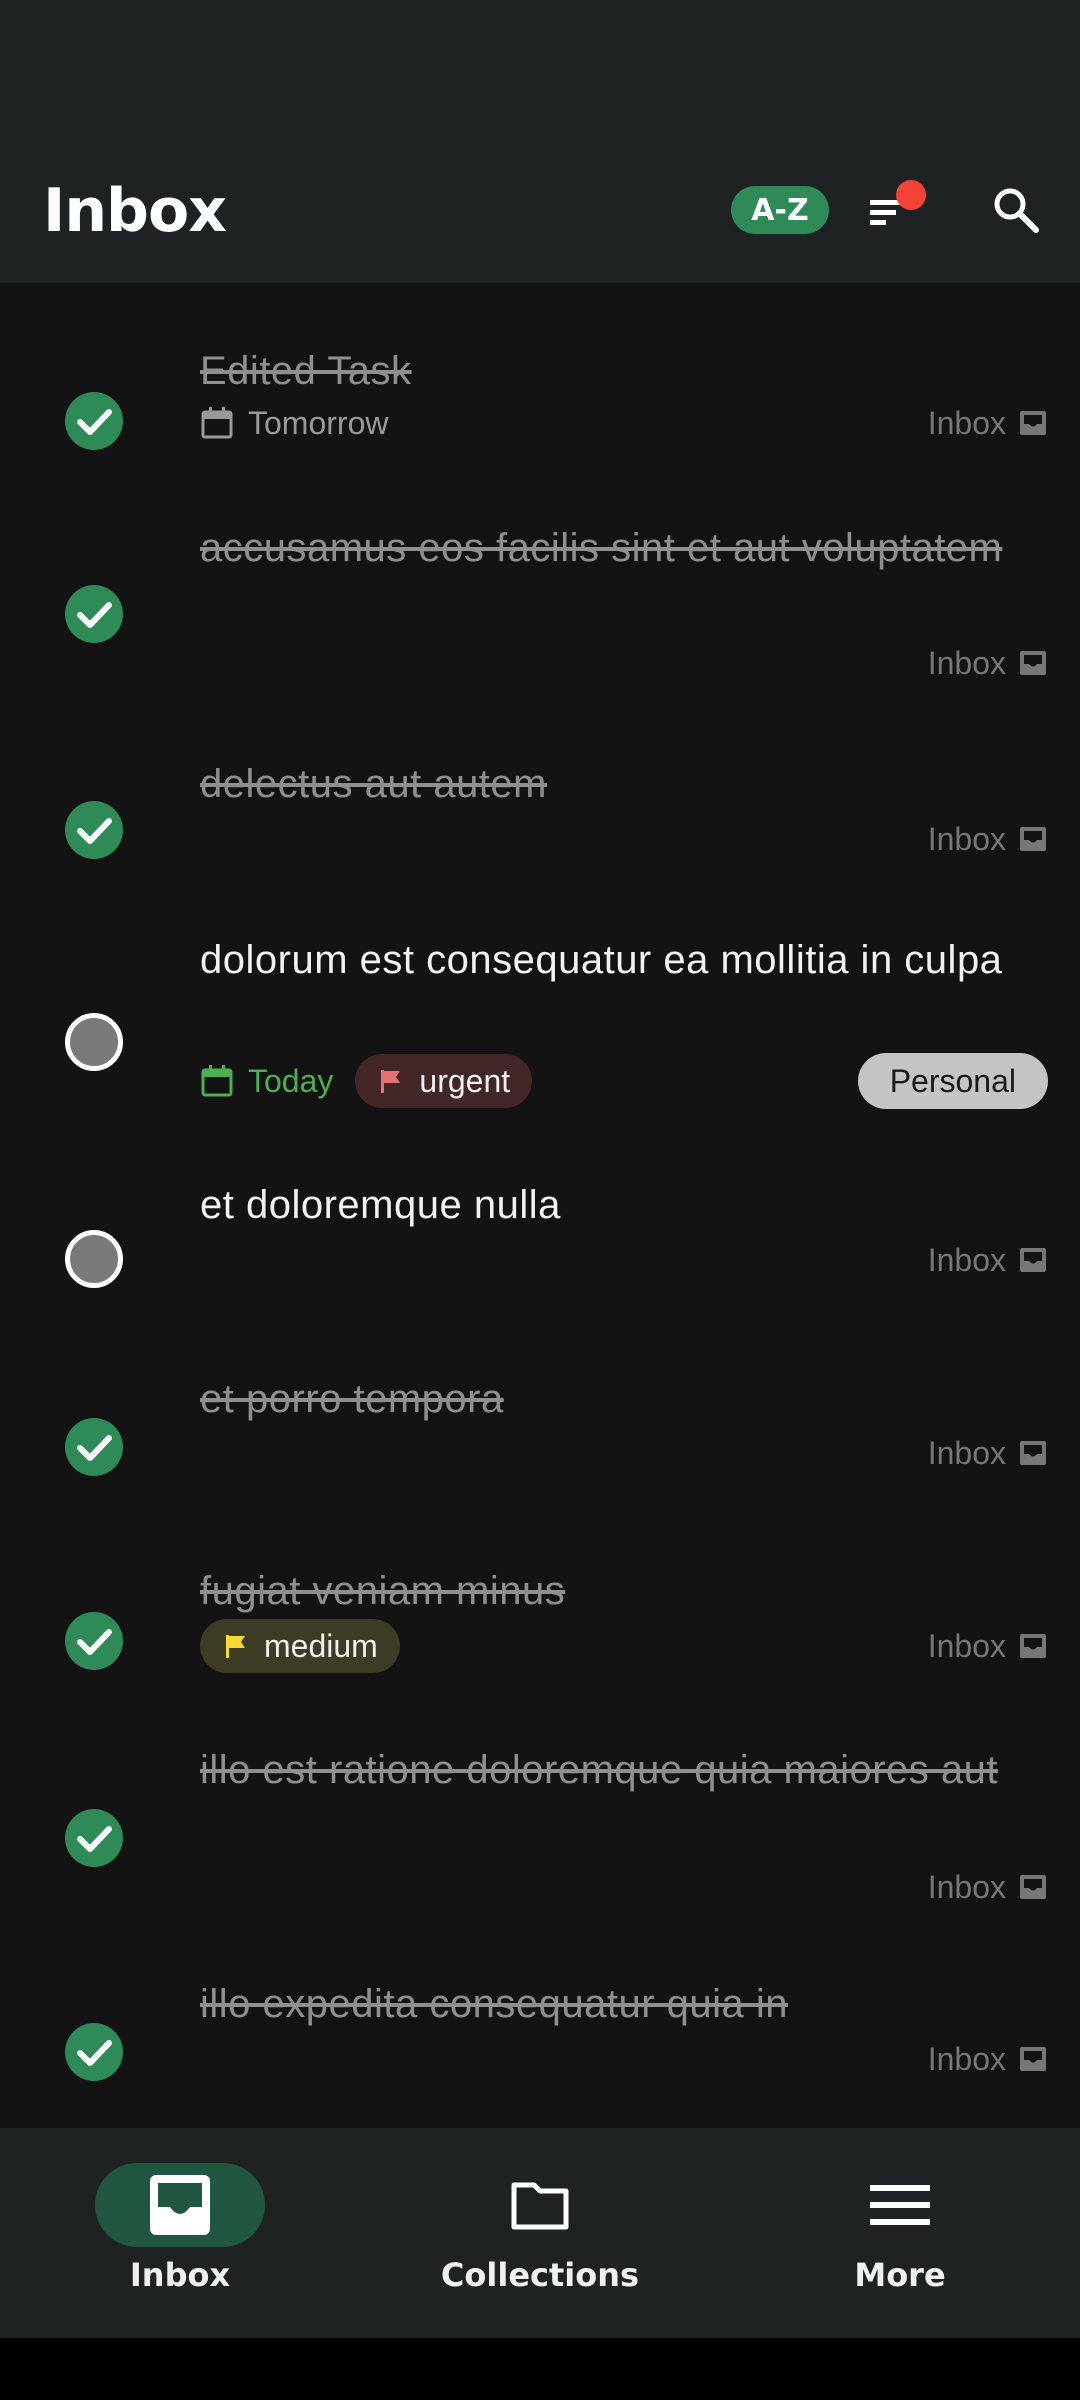  What do you see at coordinates (291, 1080) in the screenshot?
I see `due-date-label: Today` at bounding box center [291, 1080].